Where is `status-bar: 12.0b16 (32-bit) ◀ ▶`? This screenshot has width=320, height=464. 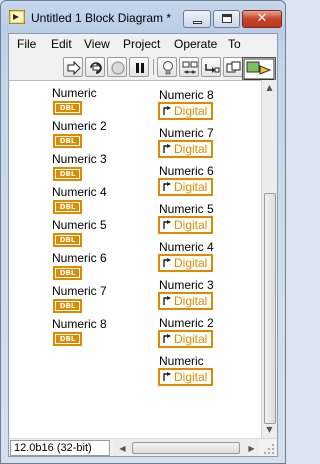 status-bar: 12.0b16 (32-bit) ◀ ▶ is located at coordinates (143, 447).